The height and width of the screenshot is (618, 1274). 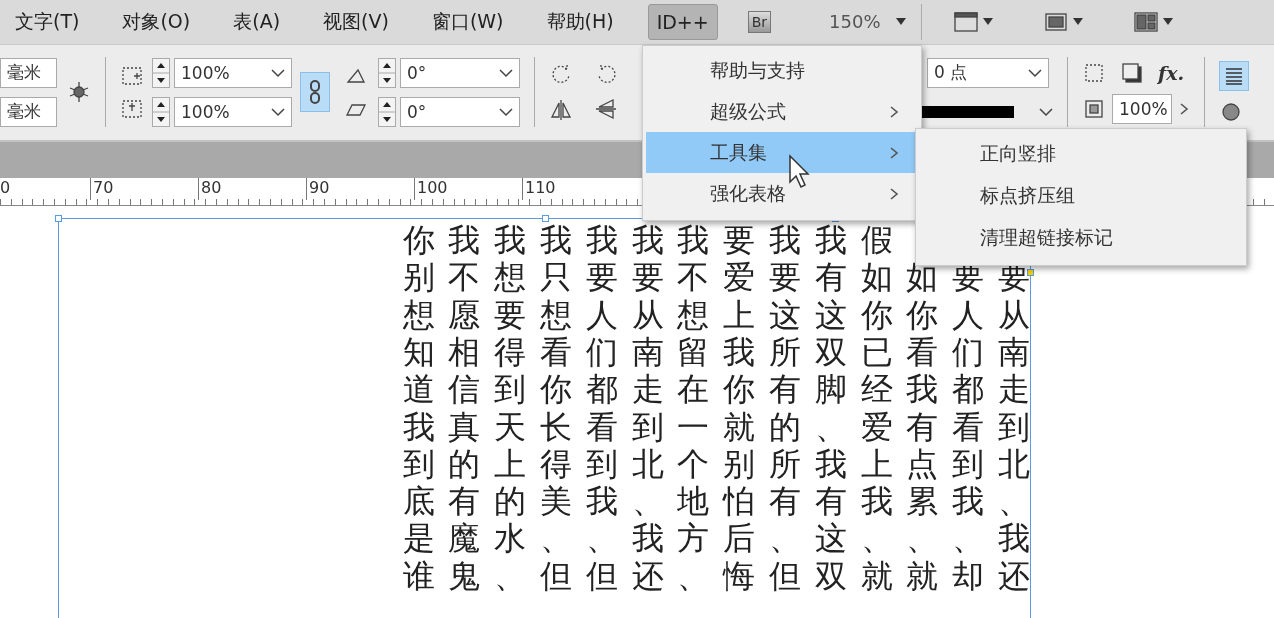 I want to click on menu-item: 标点挤压组, so click(x=1081, y=196).